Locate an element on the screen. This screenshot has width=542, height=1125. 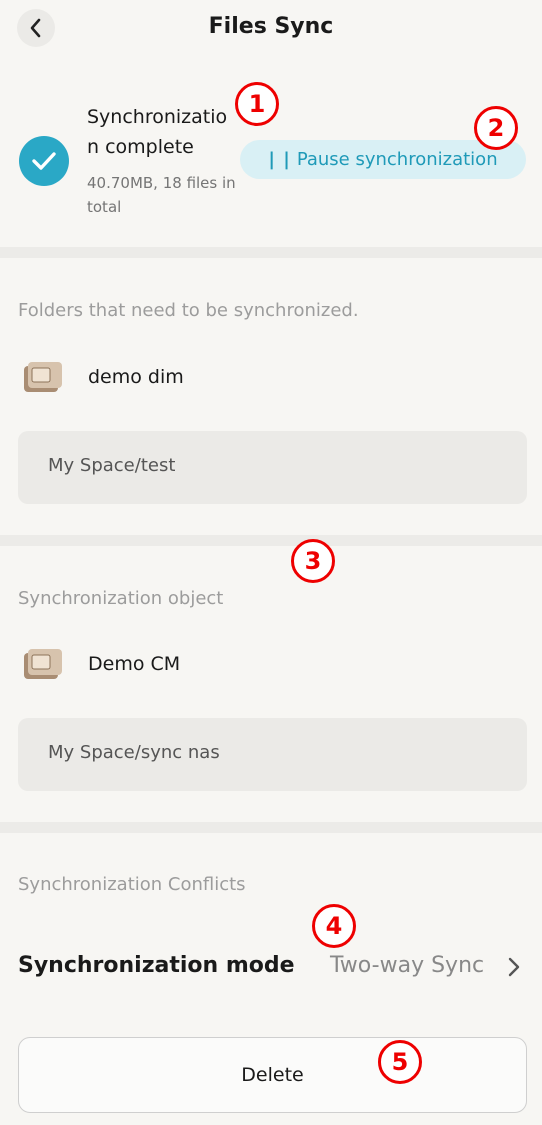
target-device-name: Demo CM is located at coordinates (134, 664).